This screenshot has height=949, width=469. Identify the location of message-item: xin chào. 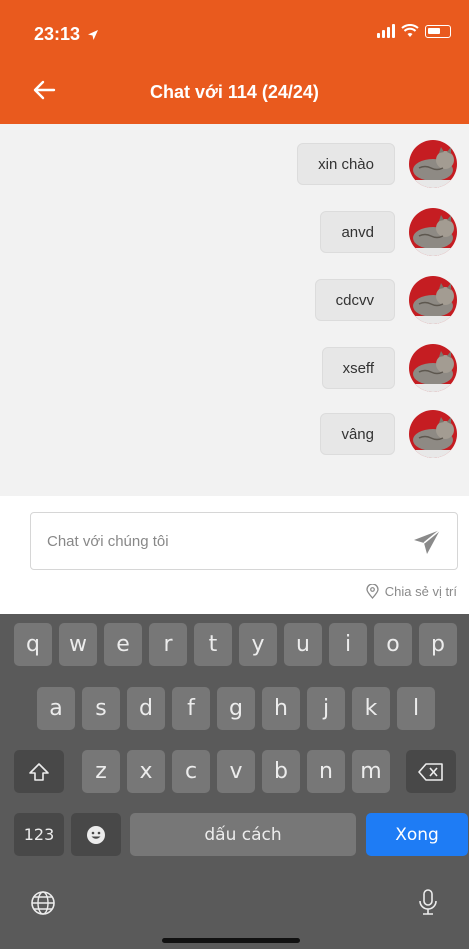
(377, 164).